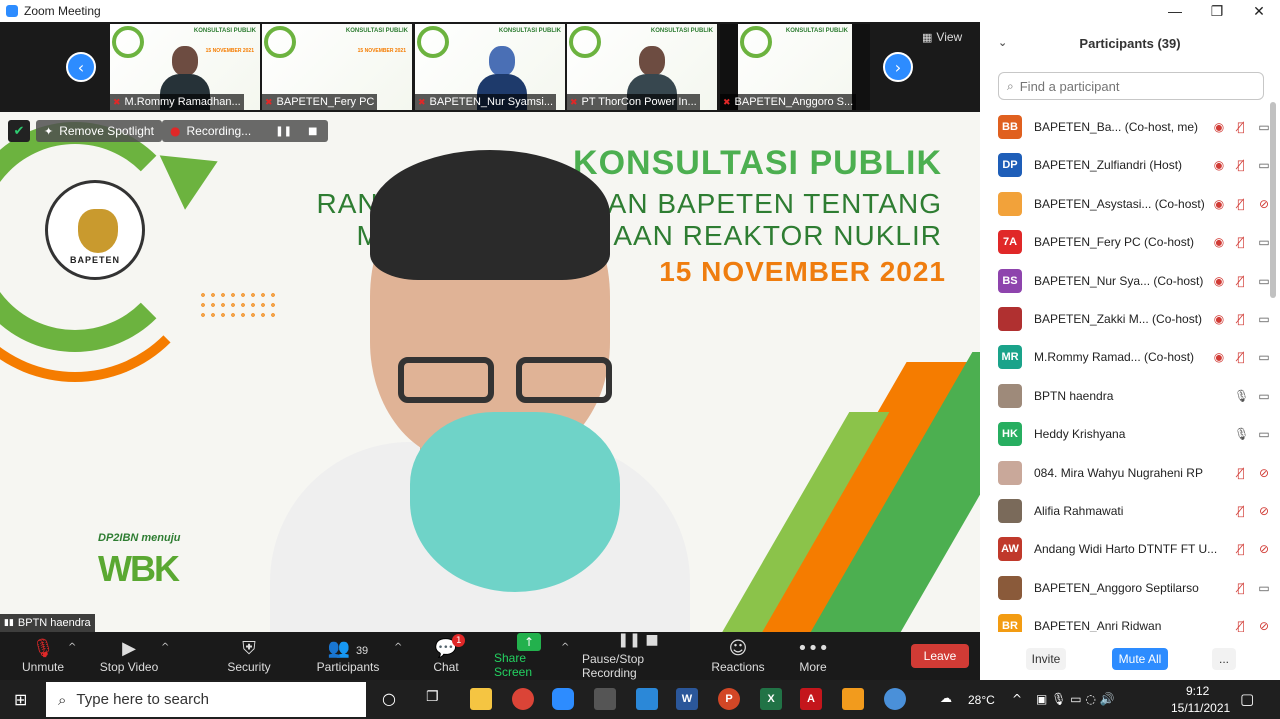 The image size is (1280, 719). What do you see at coordinates (1126, 434) in the screenshot?
I see `participant-row: HK Heddy Krishyana 🎙 ▭` at bounding box center [1126, 434].